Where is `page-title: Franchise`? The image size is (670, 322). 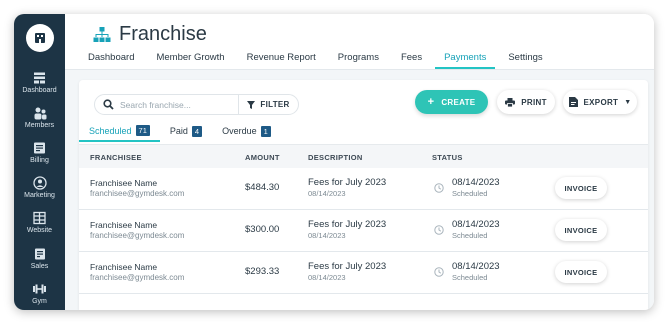
page-title: Franchise is located at coordinates (163, 34).